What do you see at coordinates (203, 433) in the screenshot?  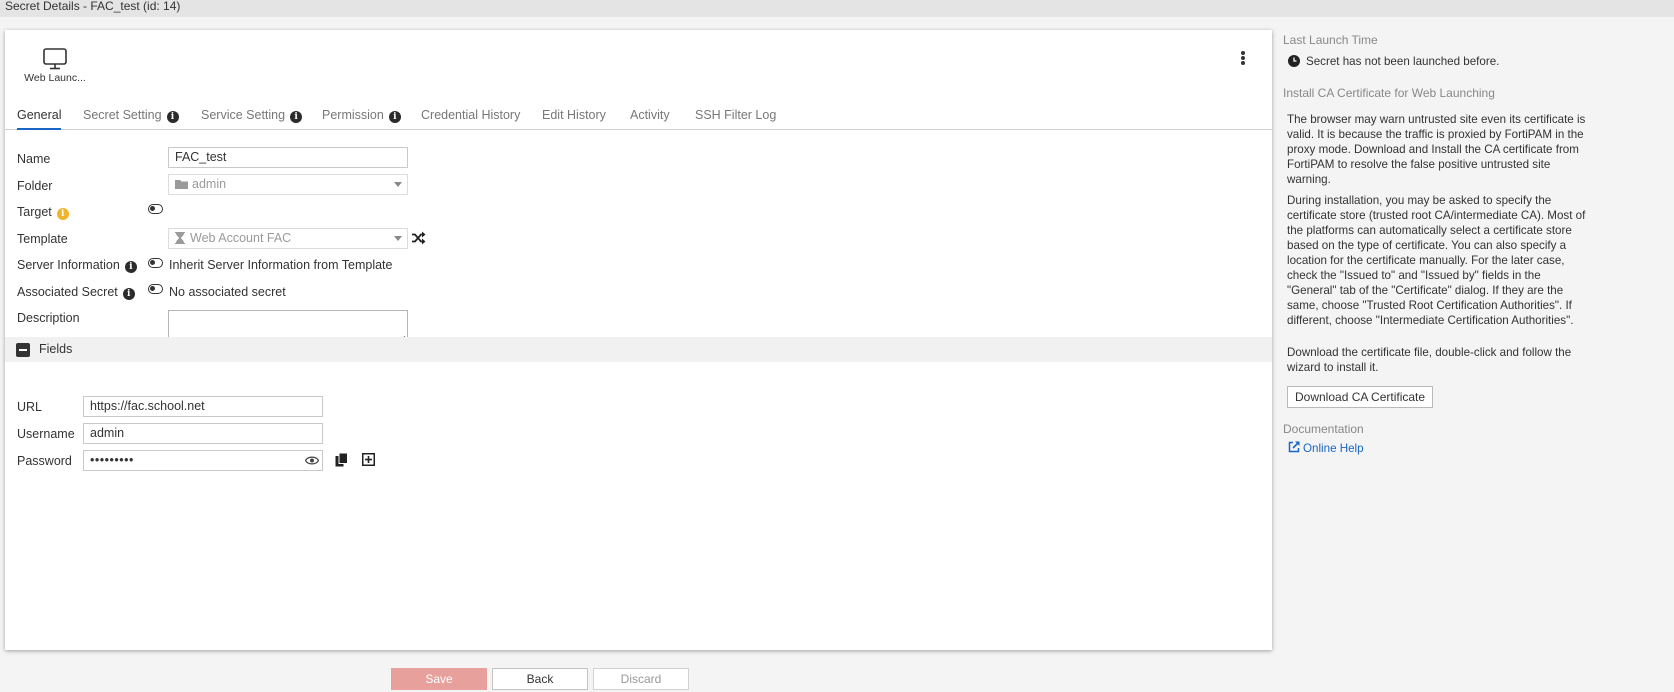 I see `username-input: admin` at bounding box center [203, 433].